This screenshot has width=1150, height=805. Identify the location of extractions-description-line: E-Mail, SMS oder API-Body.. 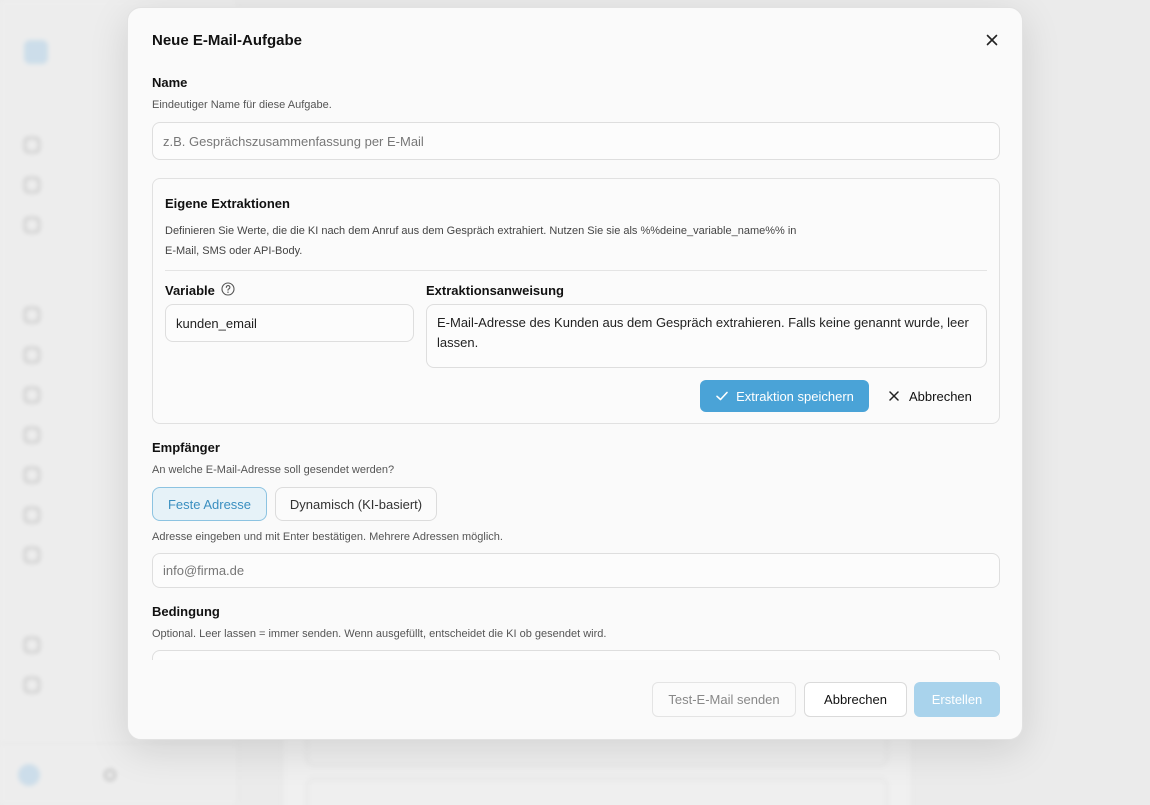
(234, 251).